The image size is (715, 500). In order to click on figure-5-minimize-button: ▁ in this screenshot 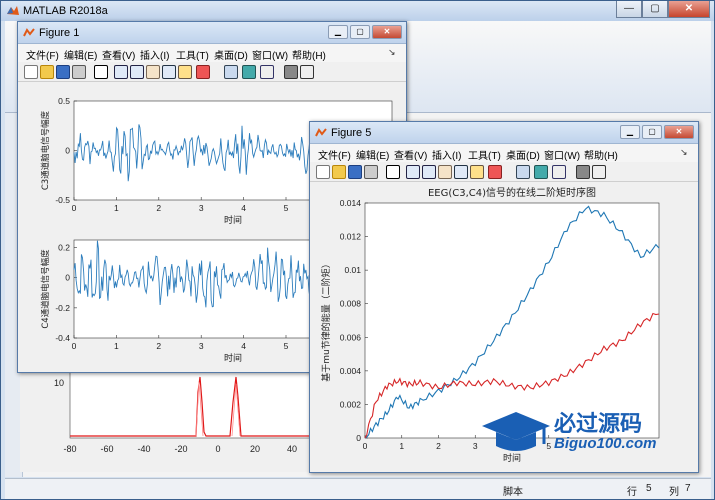, I will do `click(630, 132)`.